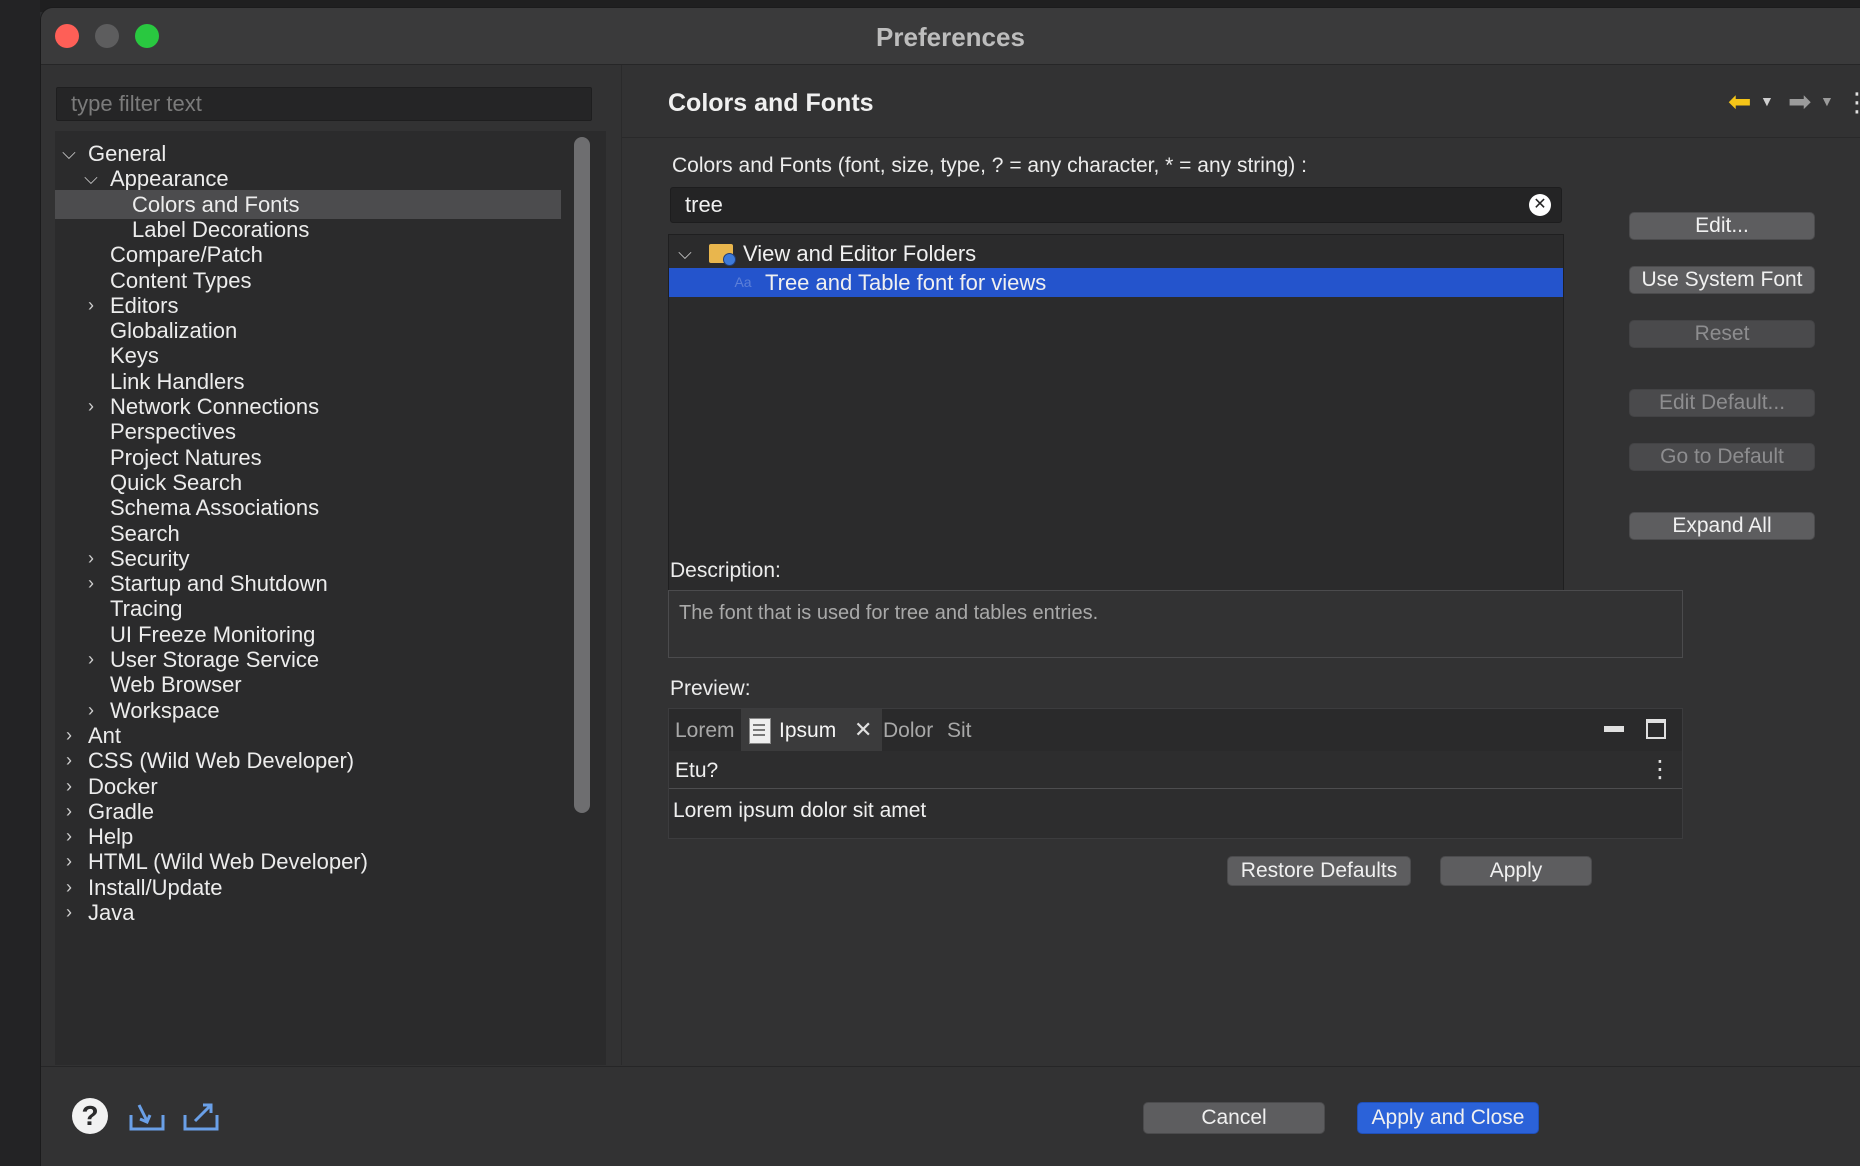  What do you see at coordinates (1319, 871) in the screenshot?
I see `restore-defaults-button: Restore Defaults` at bounding box center [1319, 871].